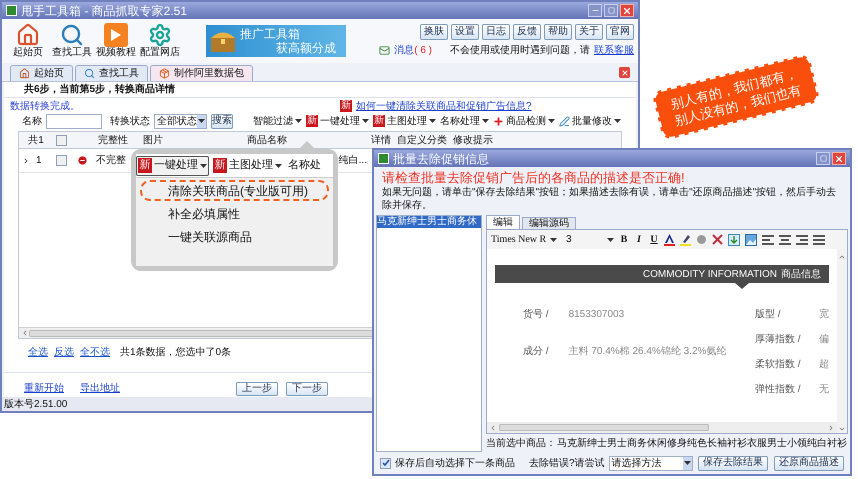  I want to click on action-menu: 商品检测, so click(526, 121).